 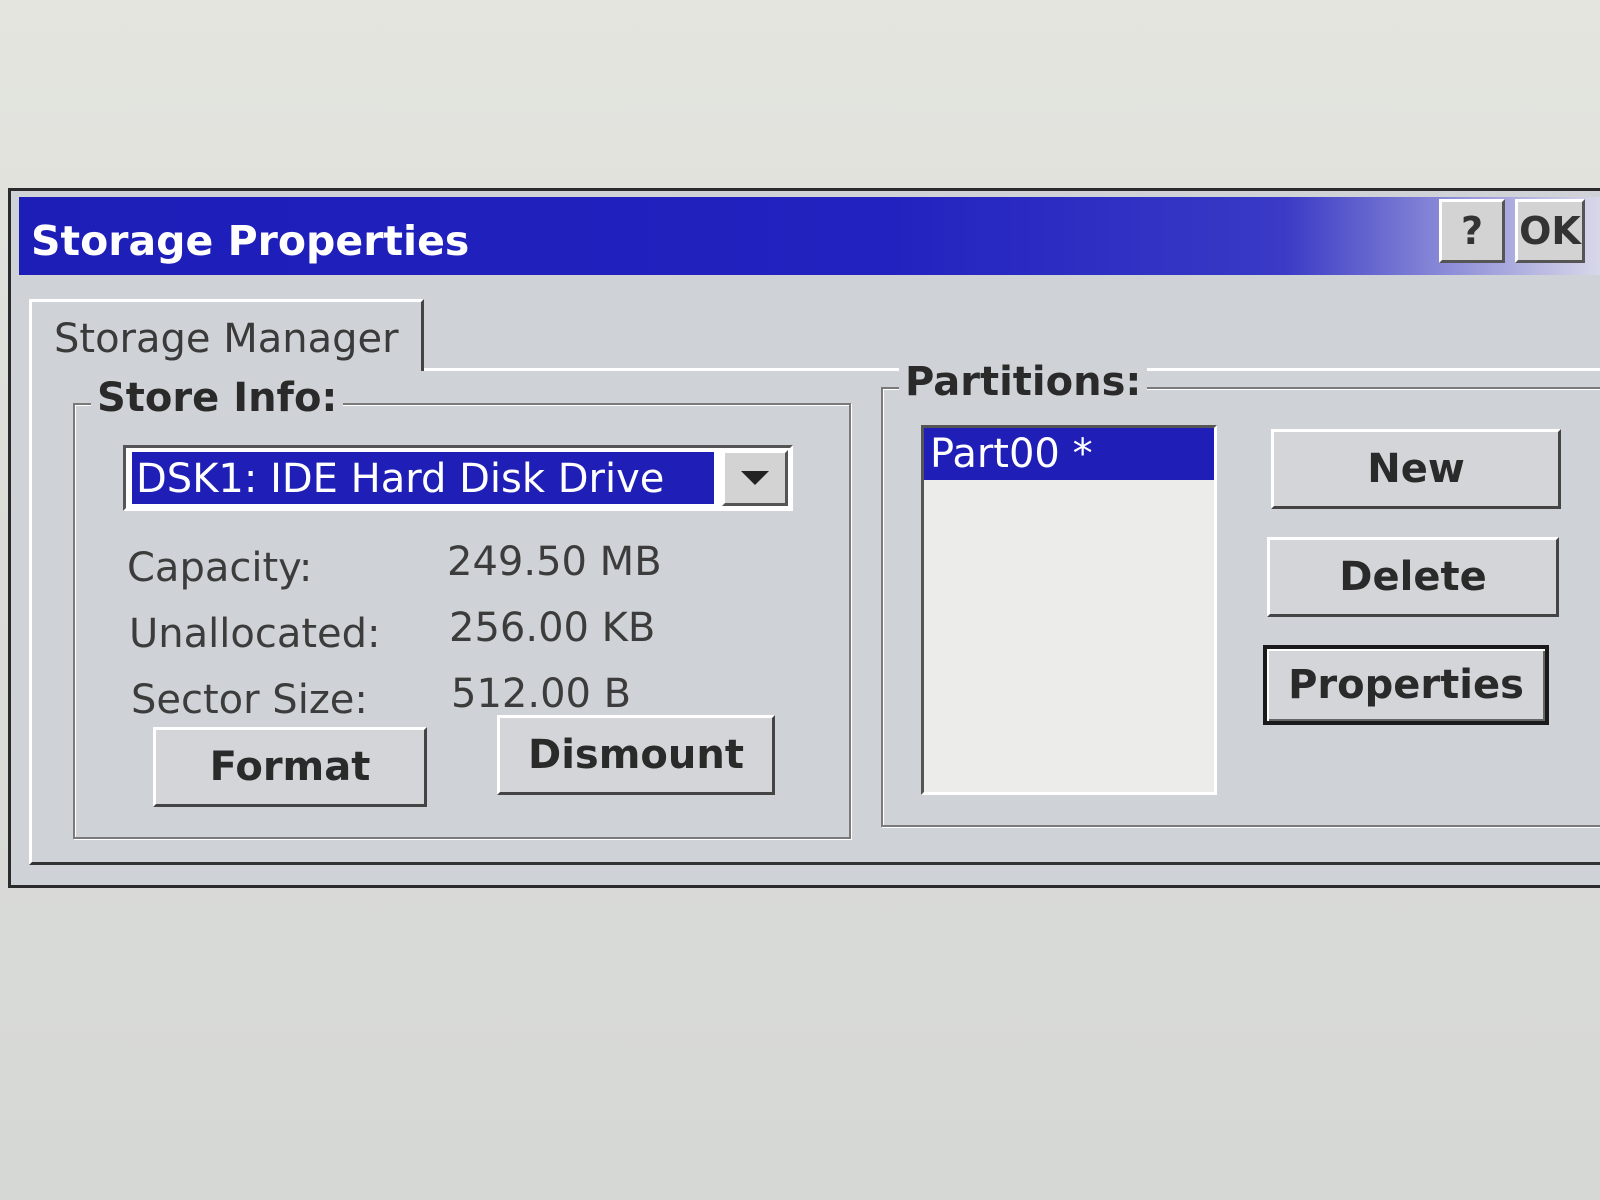 What do you see at coordinates (1550, 231) in the screenshot?
I see `ok-button: OK` at bounding box center [1550, 231].